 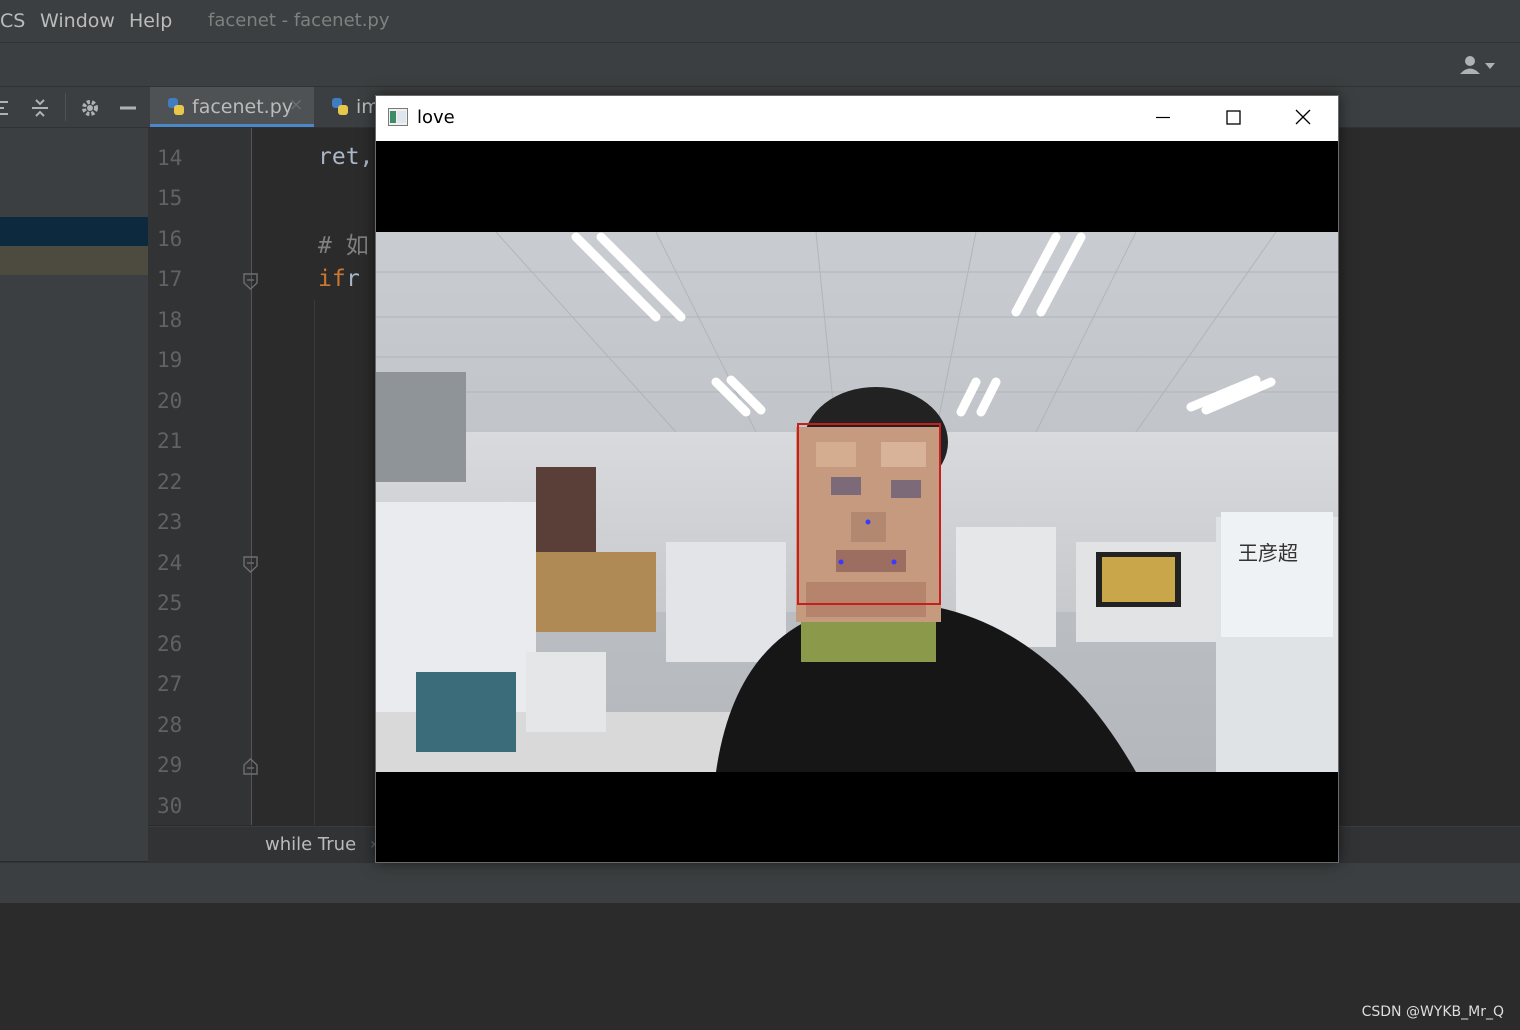 What do you see at coordinates (170, 360) in the screenshot?
I see `line-number: 19` at bounding box center [170, 360].